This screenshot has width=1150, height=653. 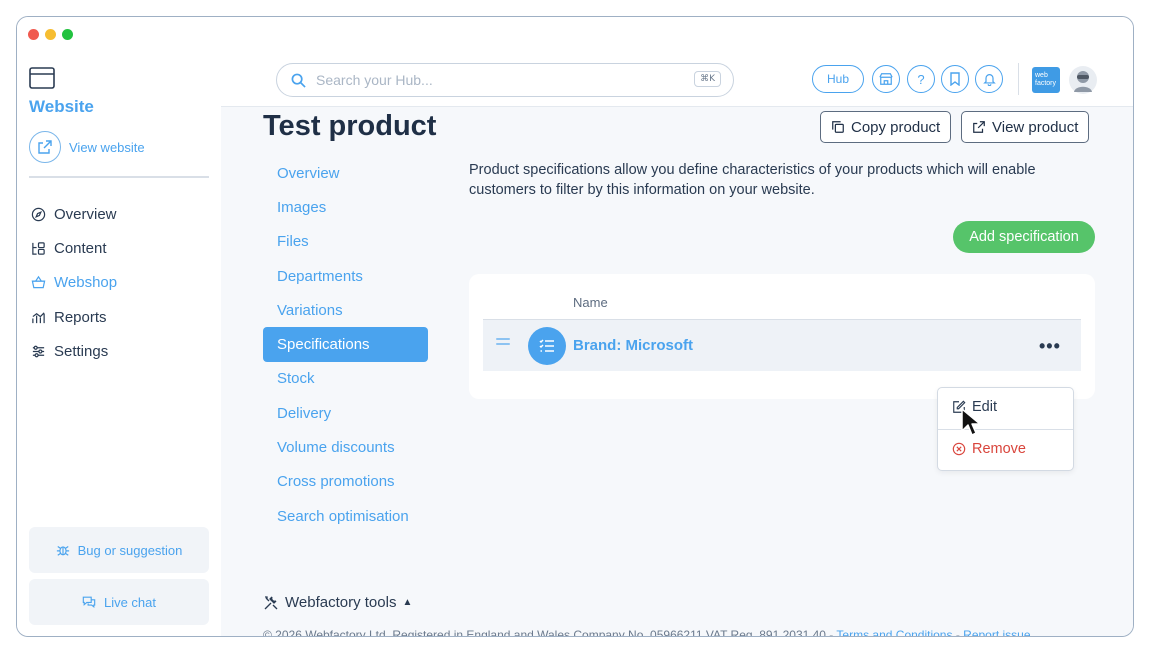 I want to click on tab-specifications: Specifications, so click(x=345, y=344).